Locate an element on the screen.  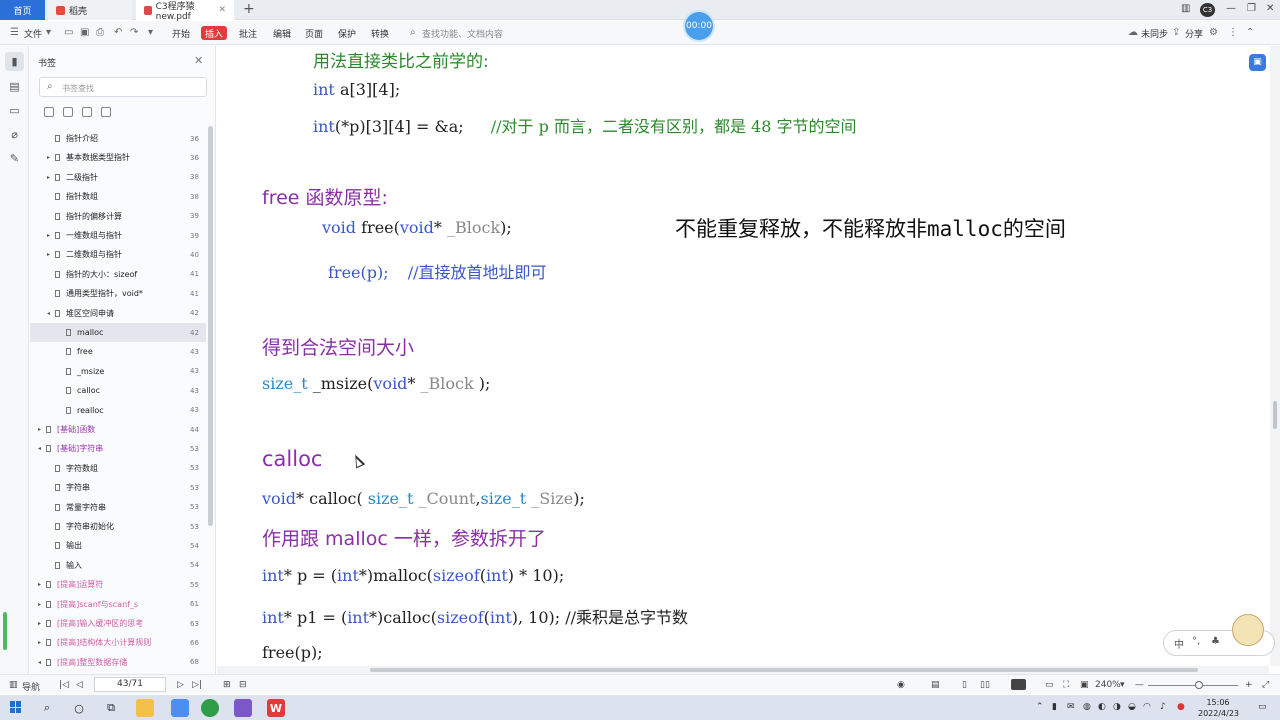
ime-language: 中 is located at coordinates (1179, 643).